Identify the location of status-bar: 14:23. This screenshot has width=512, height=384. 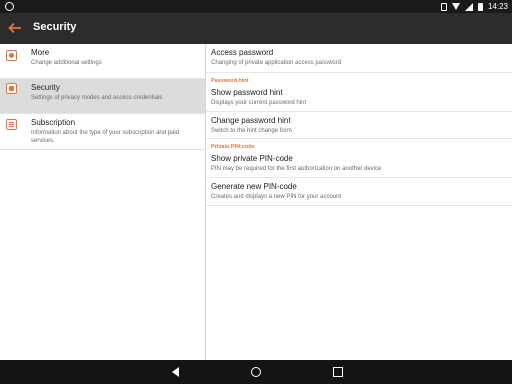
(256, 6).